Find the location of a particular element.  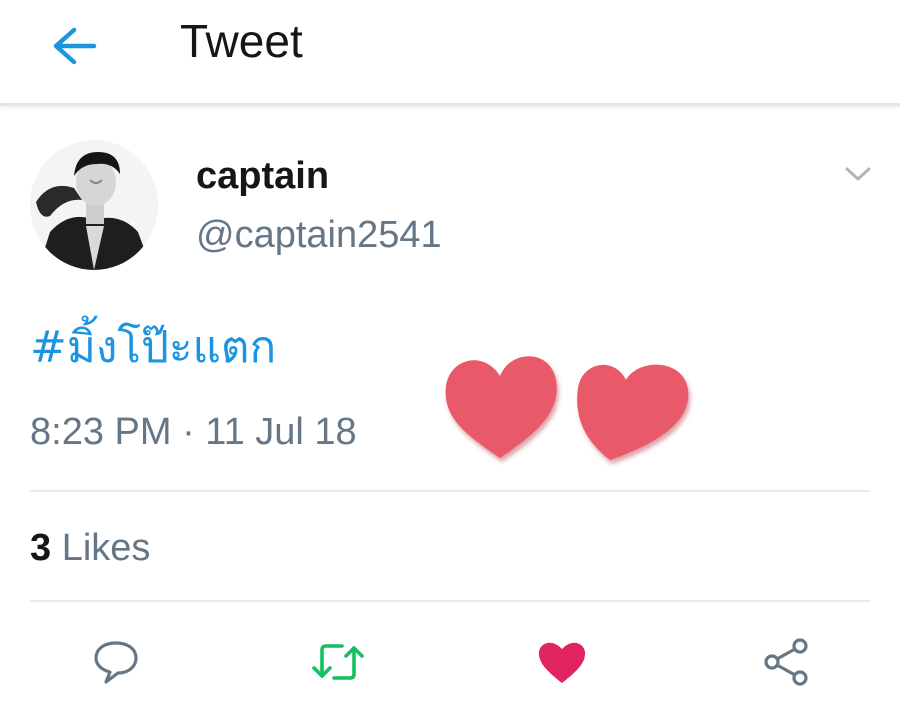

reply-icon is located at coordinates (116, 662).